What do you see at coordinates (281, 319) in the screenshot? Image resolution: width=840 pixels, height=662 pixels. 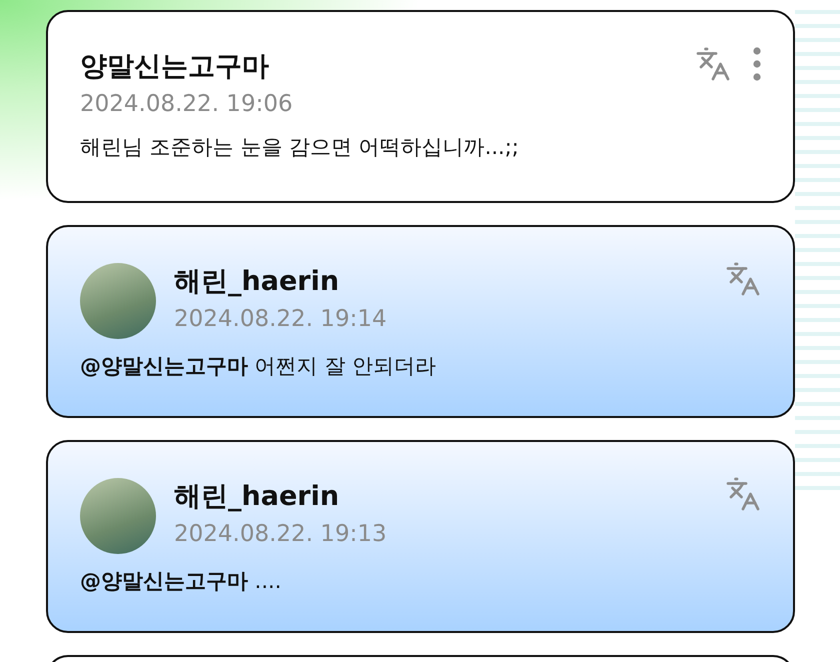 I see `comment-time: 2024.08.22. 19:14` at bounding box center [281, 319].